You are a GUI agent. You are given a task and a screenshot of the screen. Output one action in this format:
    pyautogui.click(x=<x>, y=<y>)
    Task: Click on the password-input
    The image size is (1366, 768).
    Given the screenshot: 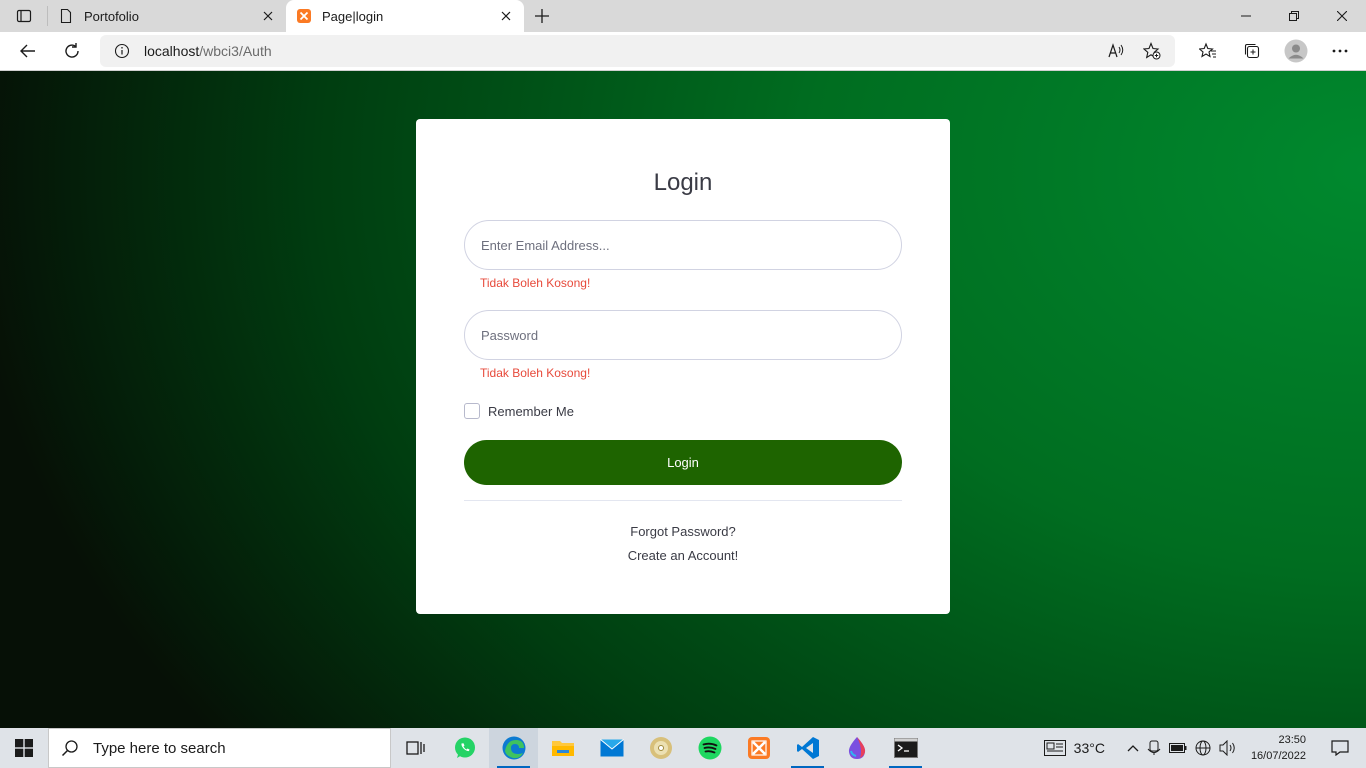 What is the action you would take?
    pyautogui.click(x=683, y=335)
    